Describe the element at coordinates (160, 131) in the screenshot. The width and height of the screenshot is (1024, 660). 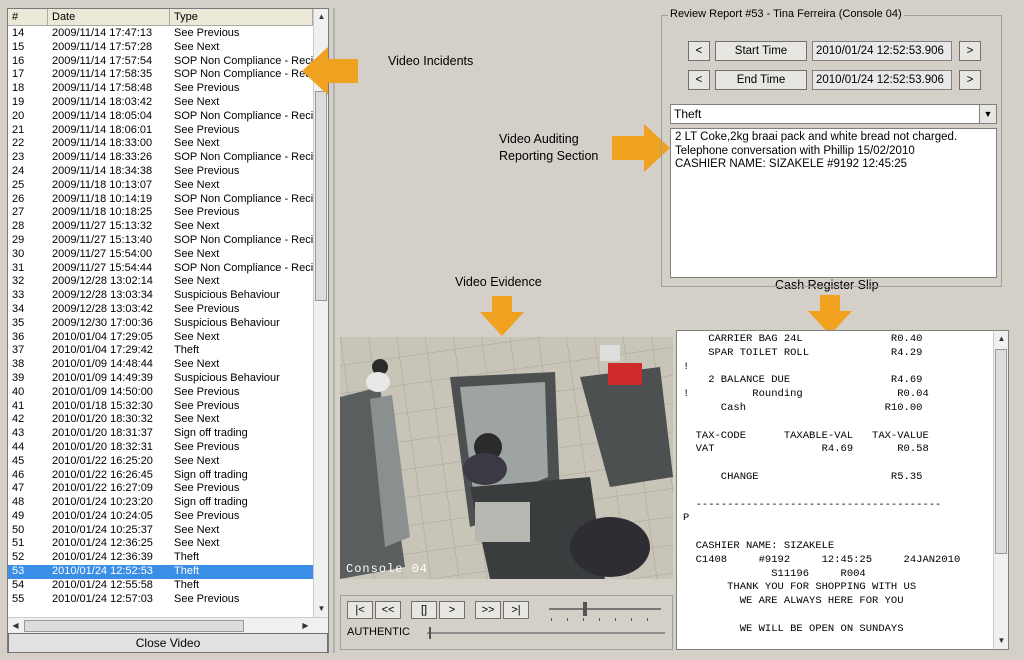
I see `list-item: 21 2009/11/14 18:06:01 See Previous` at that location.